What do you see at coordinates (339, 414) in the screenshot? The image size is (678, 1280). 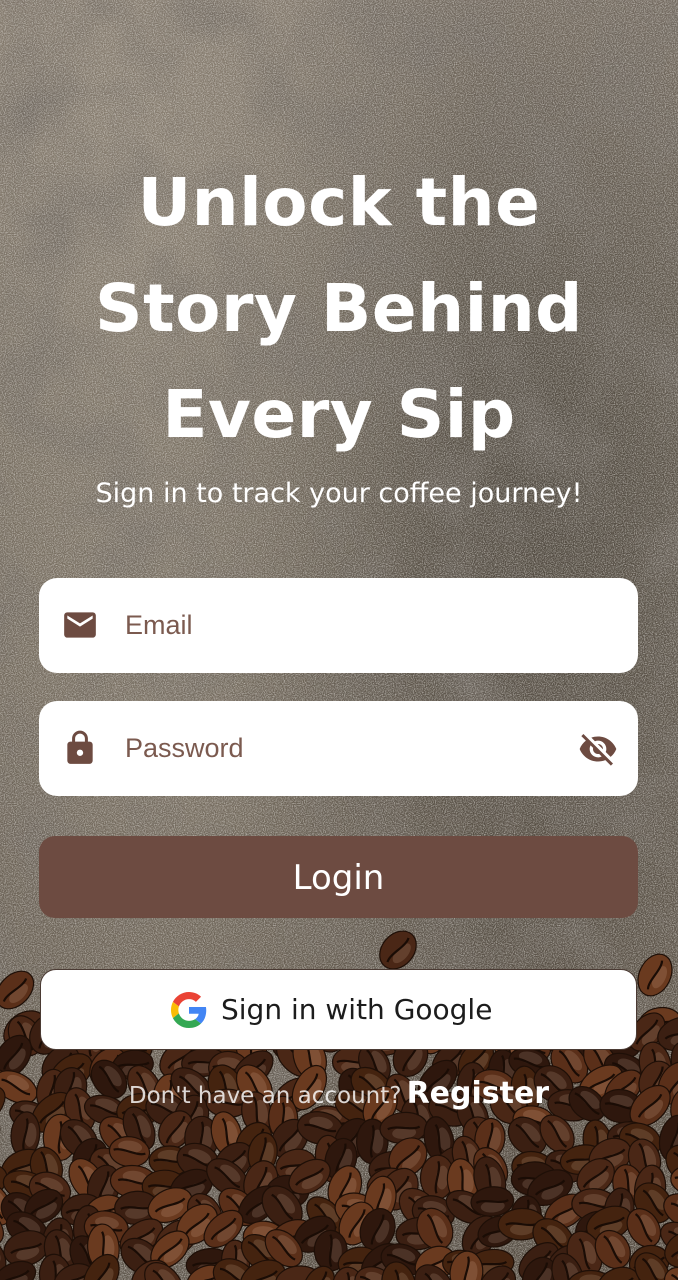 I see `hero-title-line-3: Every Sip` at bounding box center [339, 414].